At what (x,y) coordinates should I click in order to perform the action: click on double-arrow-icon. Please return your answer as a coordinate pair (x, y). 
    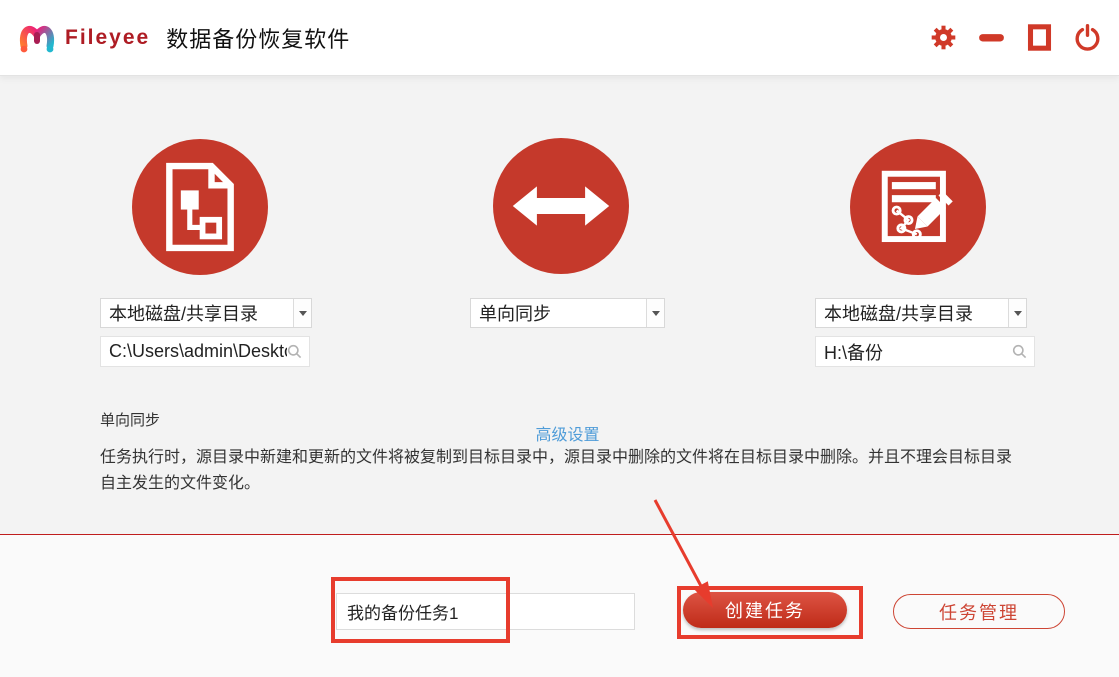
    Looking at the image, I should click on (561, 206).